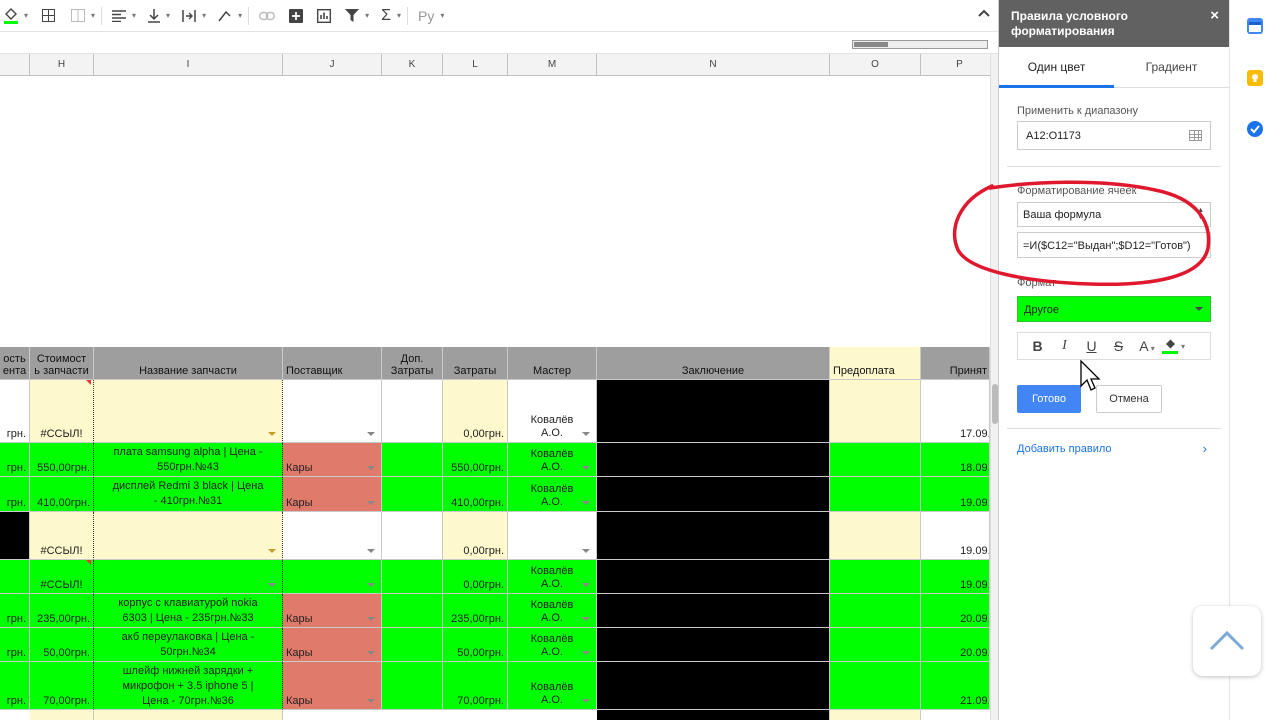 The width and height of the screenshot is (1280, 720). I want to click on add-rule-link: Добавить правило, so click(1064, 449).